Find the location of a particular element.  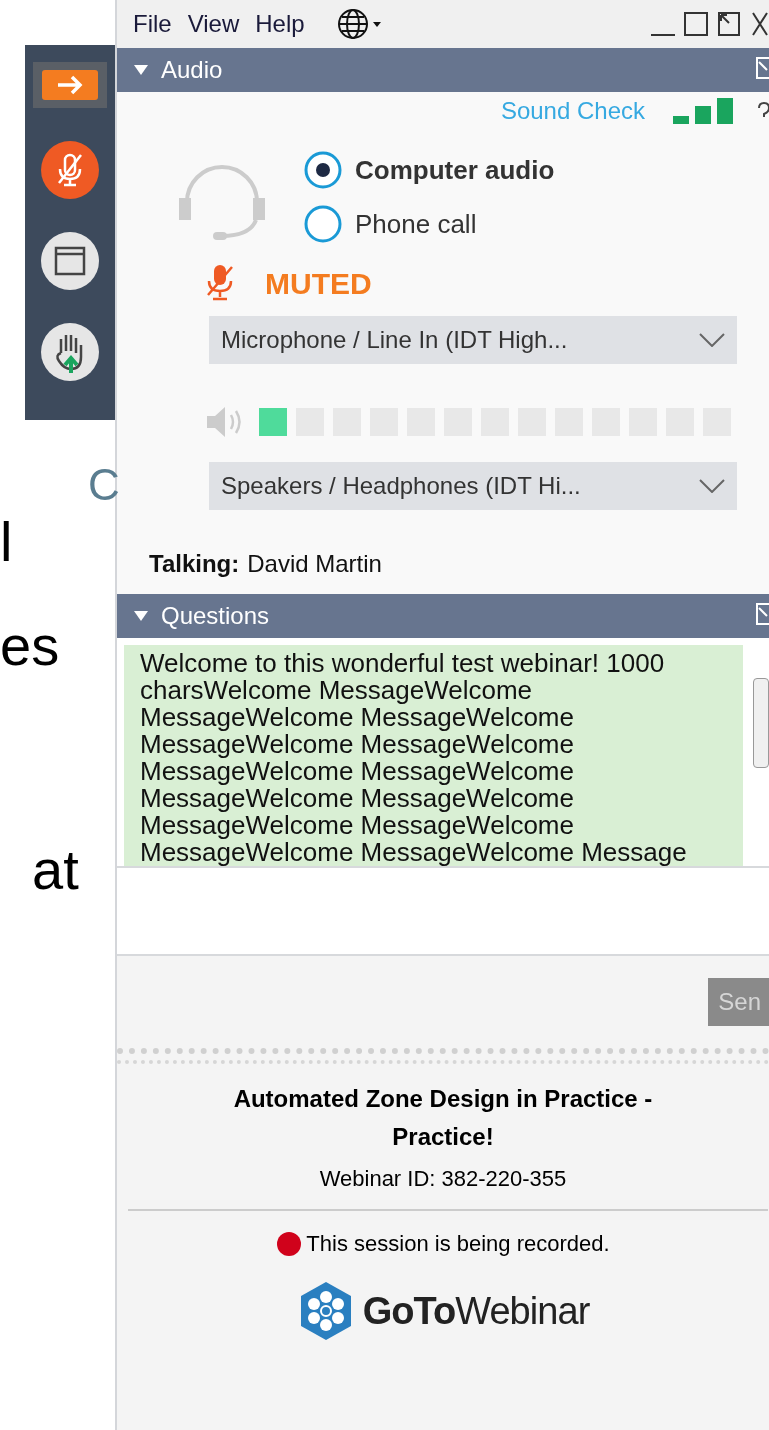

section-title: Questions is located at coordinates (215, 616).